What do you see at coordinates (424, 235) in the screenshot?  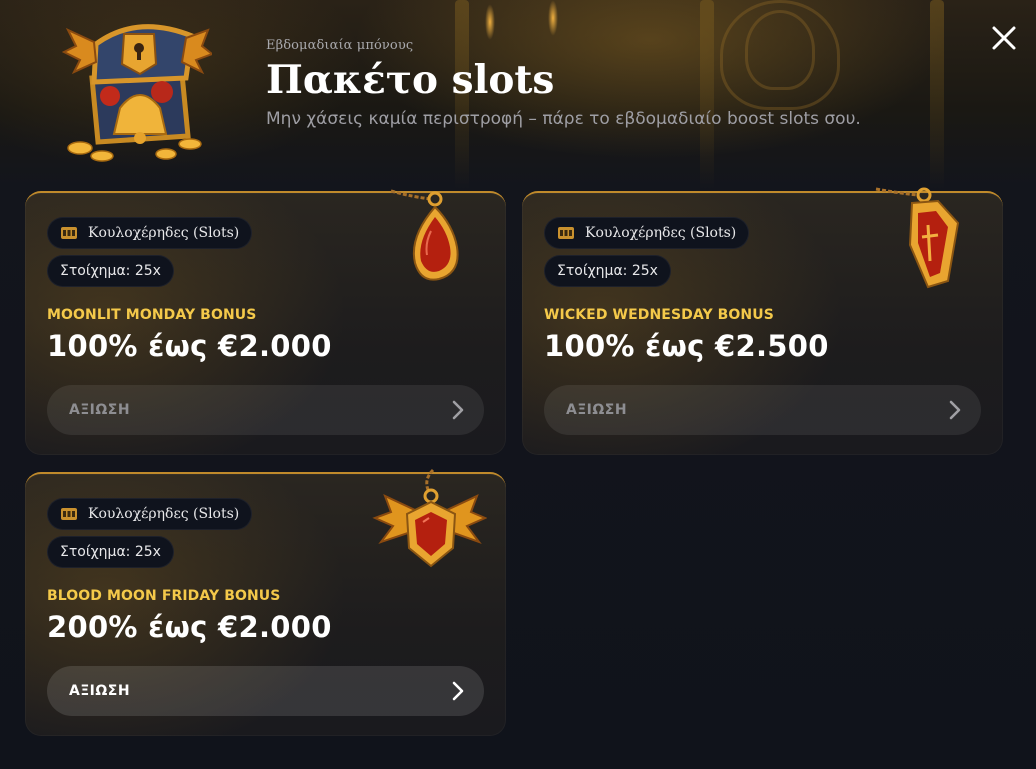 I see `teardrop-amulet-icon` at bounding box center [424, 235].